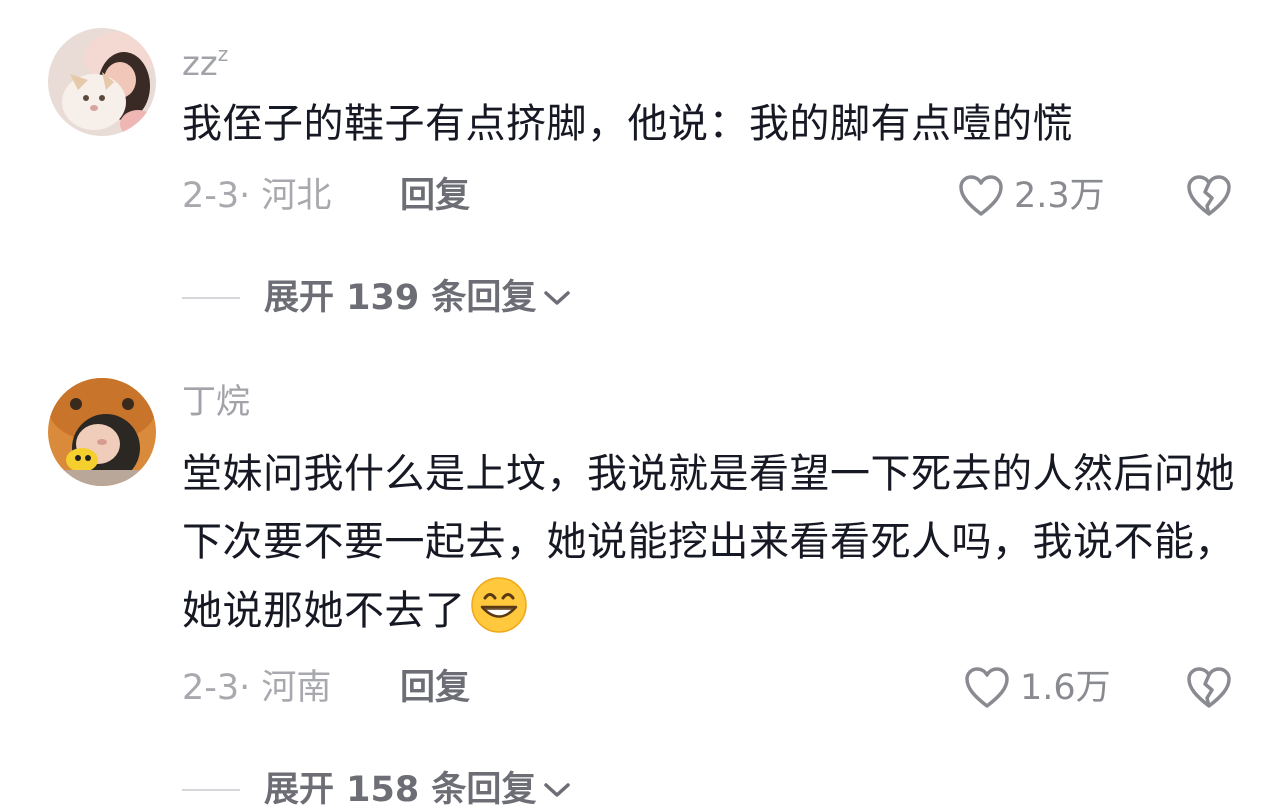  Describe the element at coordinates (400, 790) in the screenshot. I see `expand-replies-label: 展开 158 条回复` at that location.